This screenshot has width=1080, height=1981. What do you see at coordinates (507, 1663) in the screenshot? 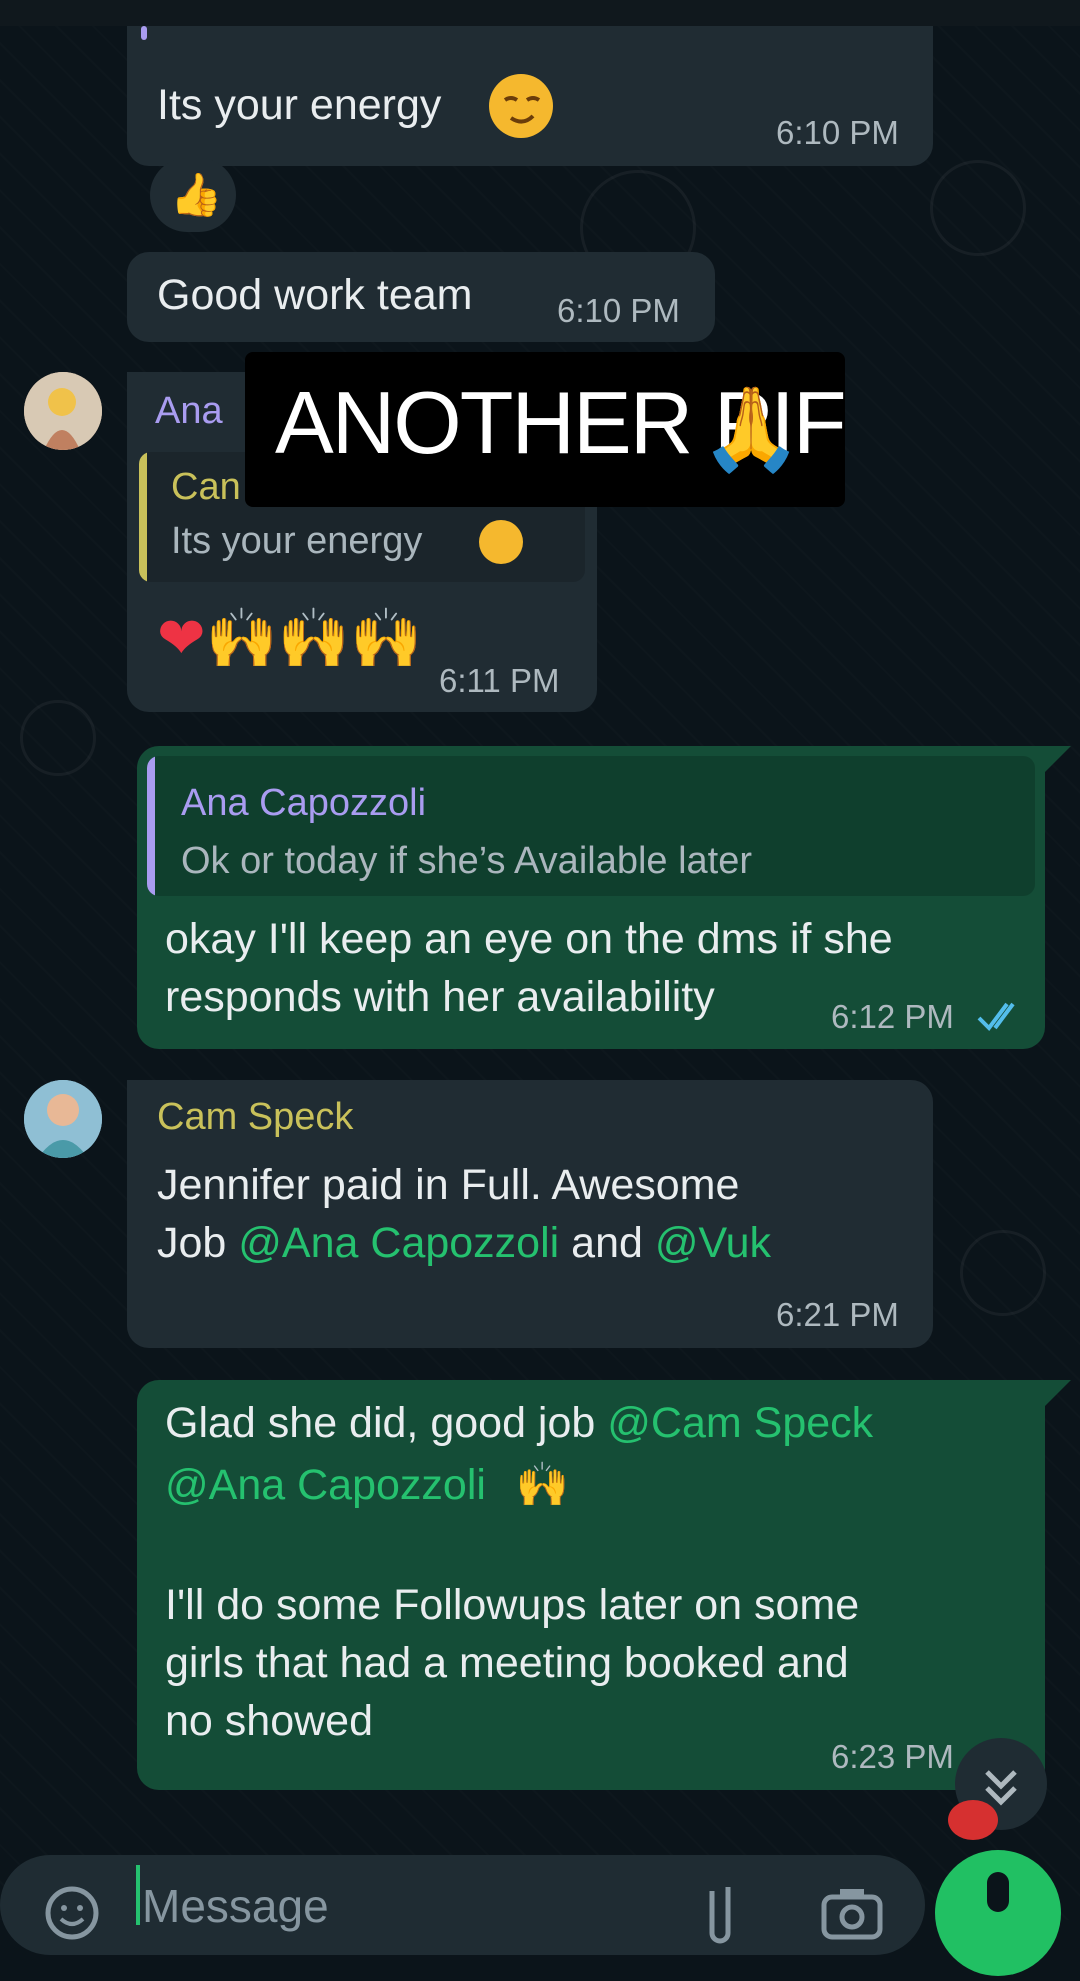
I see `message-text-line: girls that had a meeting booked and` at bounding box center [507, 1663].